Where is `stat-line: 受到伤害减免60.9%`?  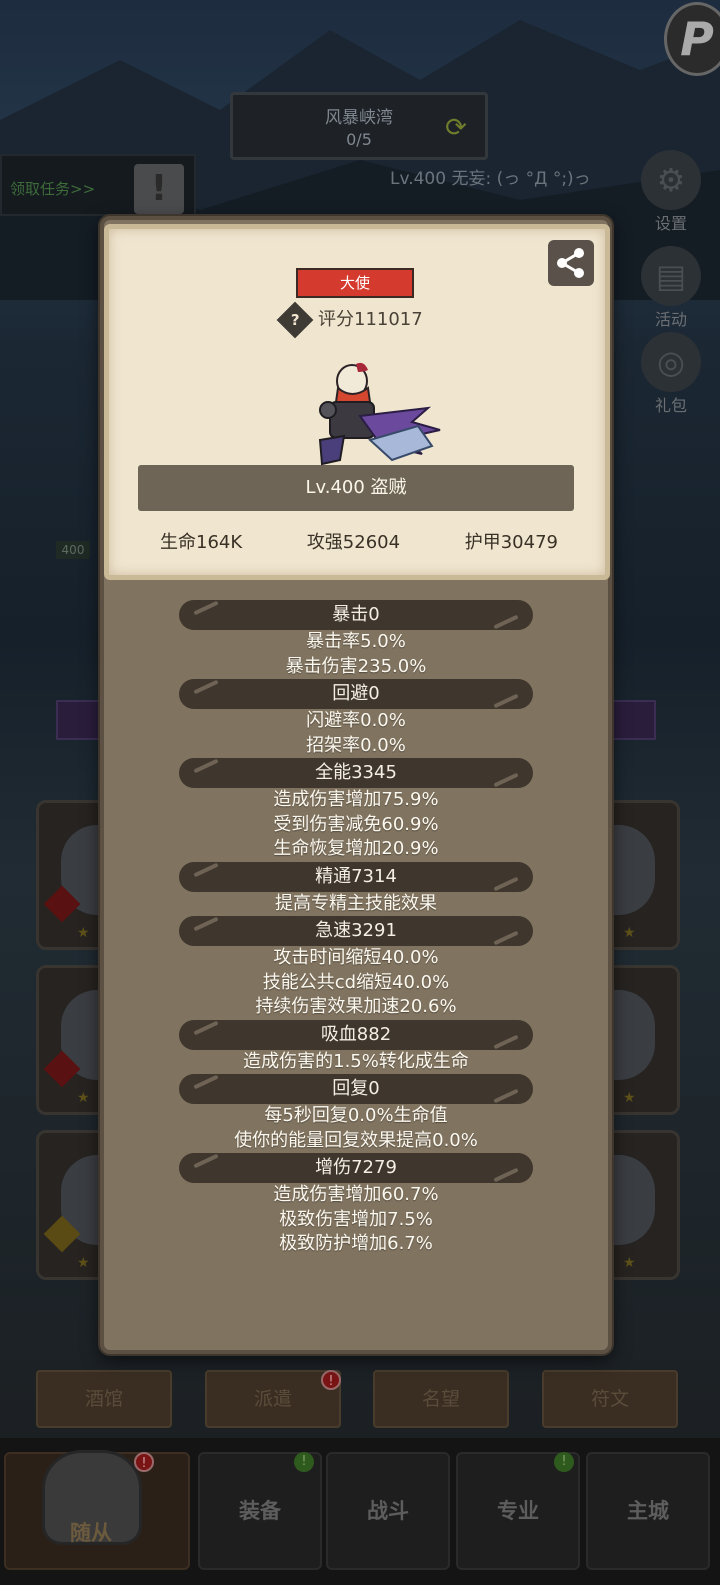 stat-line: 受到伤害减免60.9% is located at coordinates (356, 824).